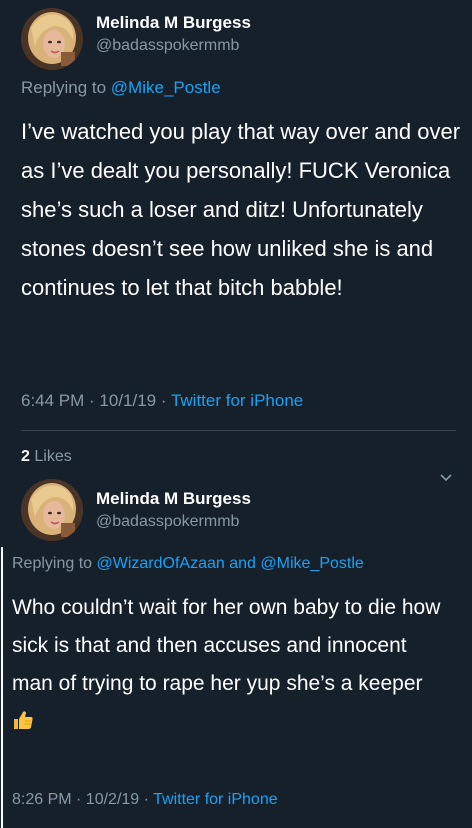 The height and width of the screenshot is (828, 472). I want to click on mention-link: @WizardOfAzaan, so click(161, 563).